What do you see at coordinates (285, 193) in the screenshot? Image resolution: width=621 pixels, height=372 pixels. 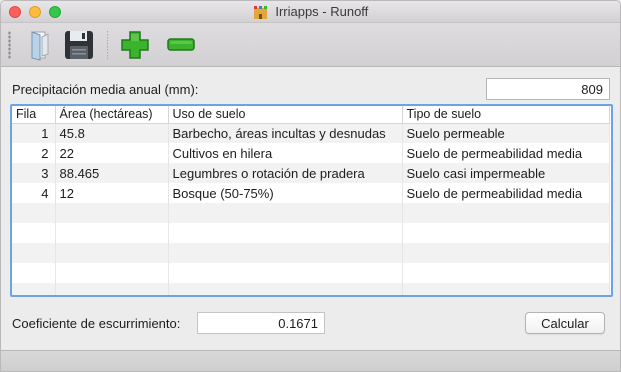 I see `cell-uso: Bosque (50-75%)` at bounding box center [285, 193].